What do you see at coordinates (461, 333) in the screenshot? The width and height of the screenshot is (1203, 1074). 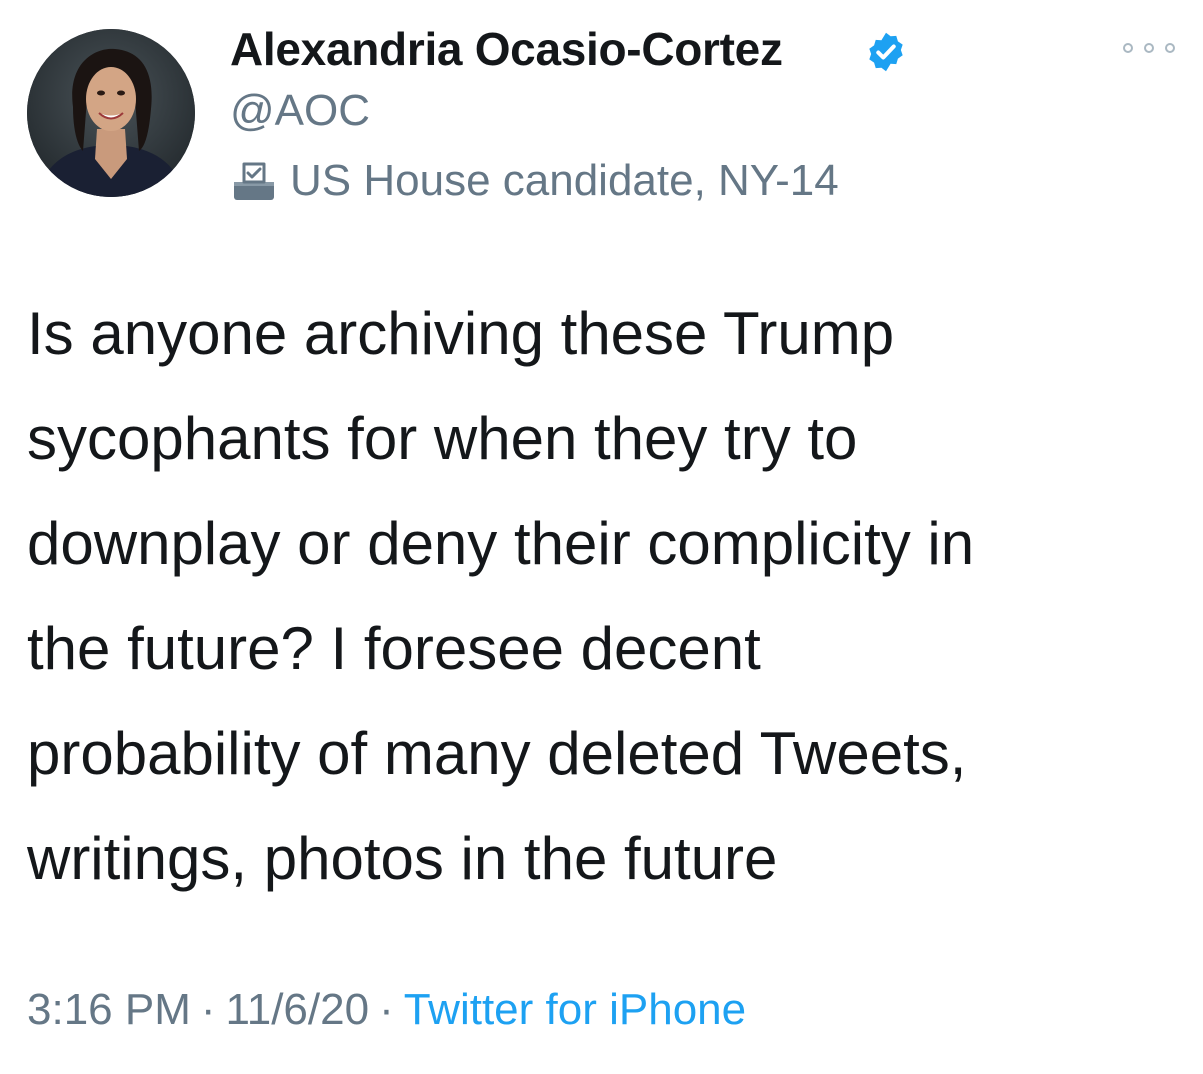 I see `tweet-text-line: Is anyone archiving these Trump` at bounding box center [461, 333].